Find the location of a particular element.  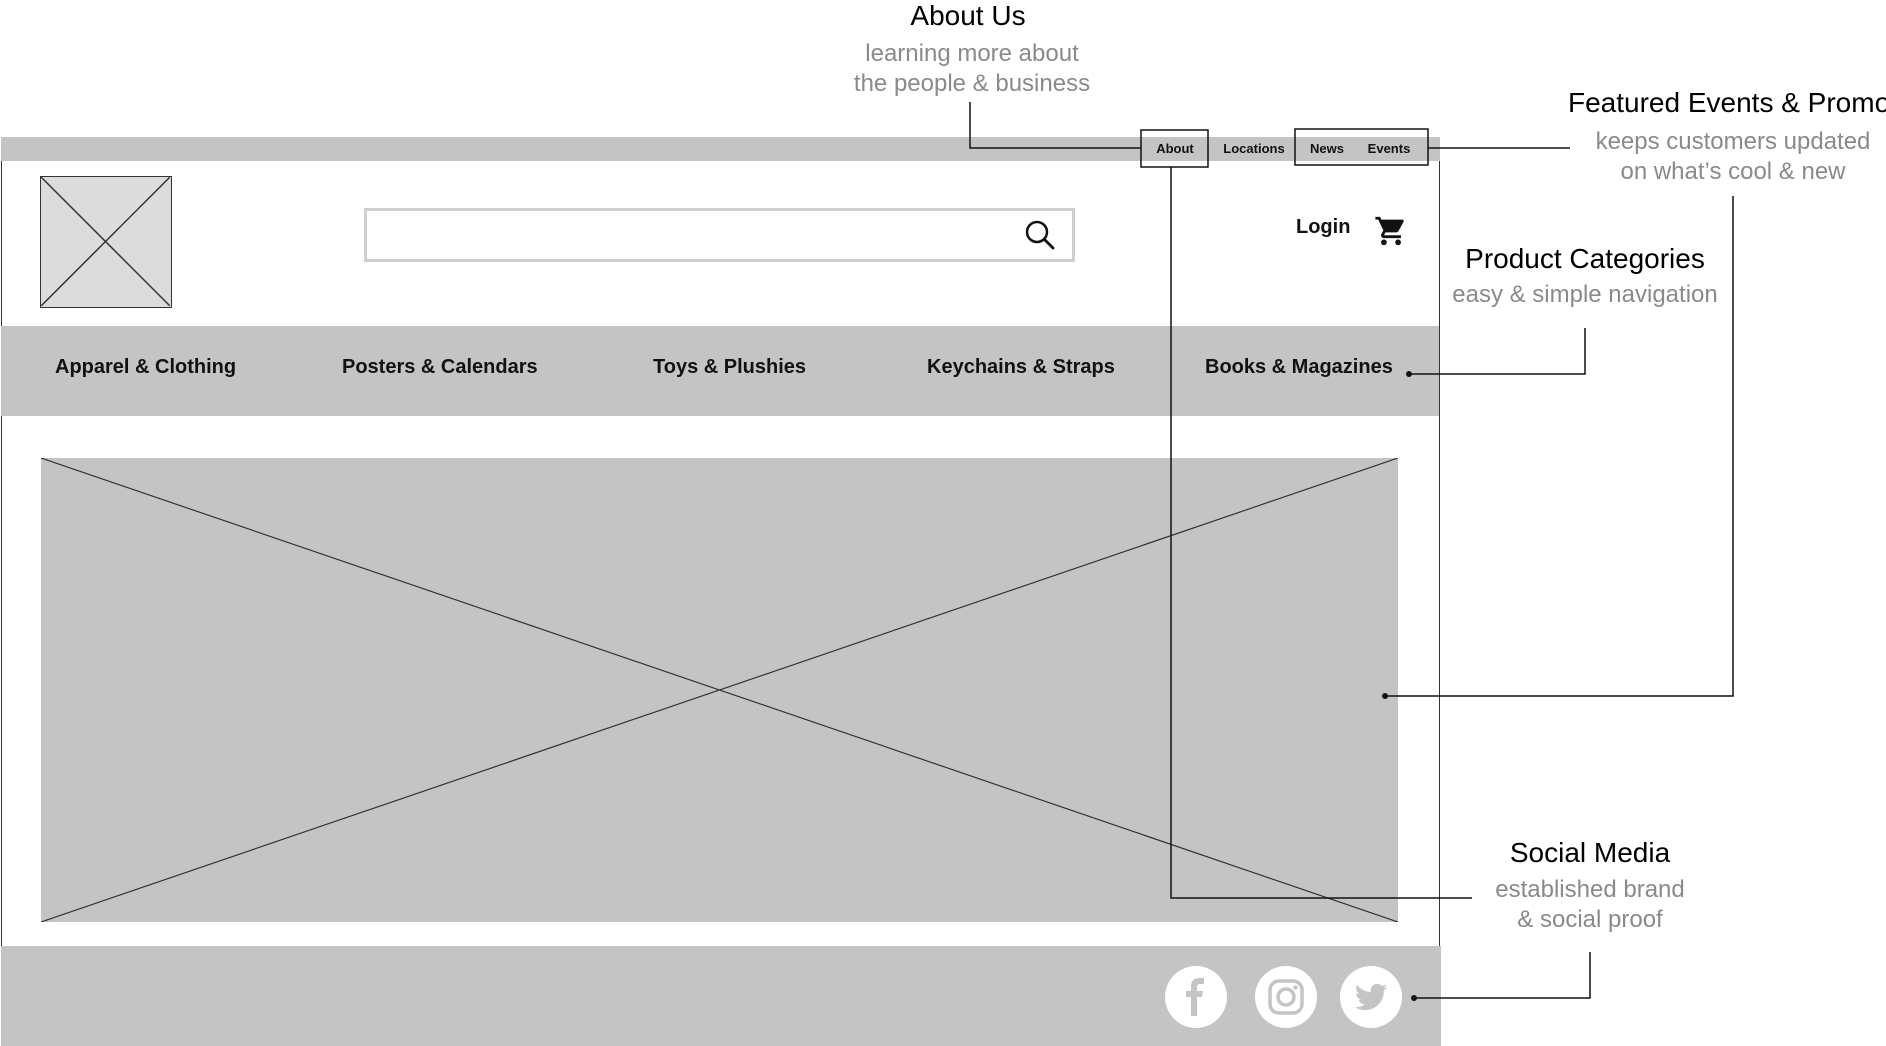

twitter-button is located at coordinates (1371, 997).